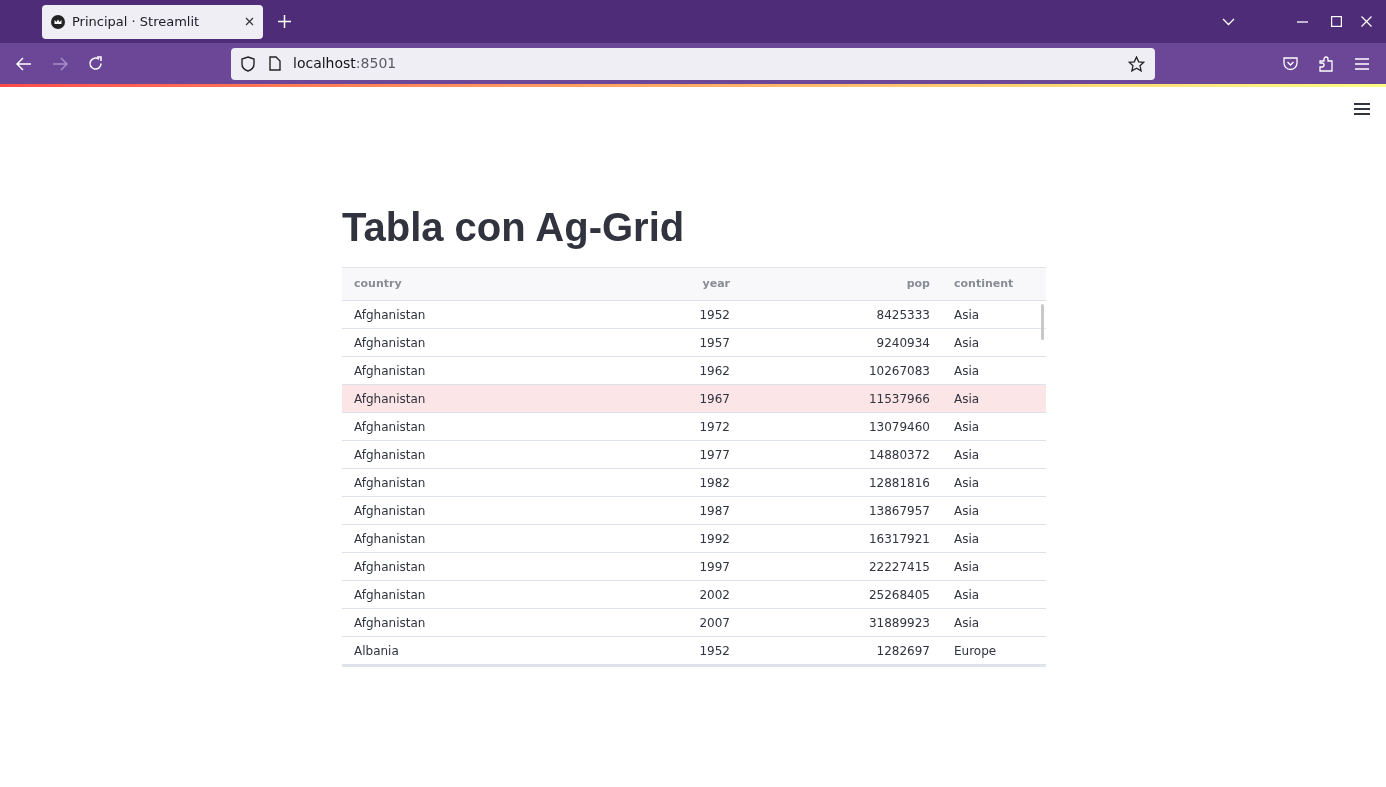  What do you see at coordinates (1362, 109) in the screenshot?
I see `menu-icon` at bounding box center [1362, 109].